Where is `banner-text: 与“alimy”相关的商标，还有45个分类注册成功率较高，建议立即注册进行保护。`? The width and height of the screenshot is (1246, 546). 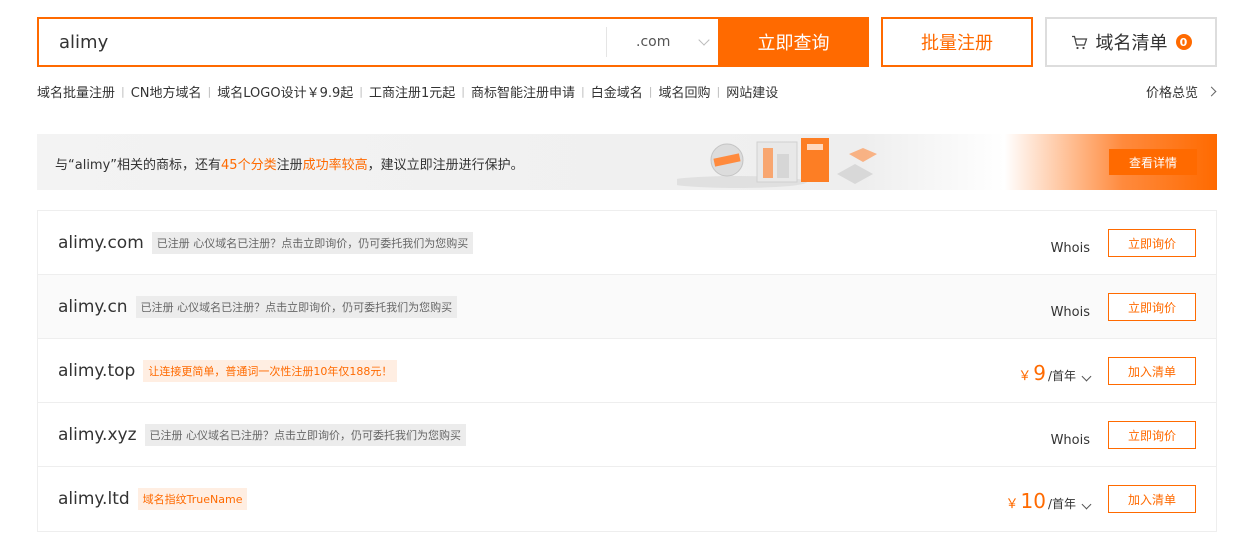
banner-text: 与“alimy”相关的商标，还有45个分类注册成功率较高，建议立即注册进行保护。 is located at coordinates (289, 163).